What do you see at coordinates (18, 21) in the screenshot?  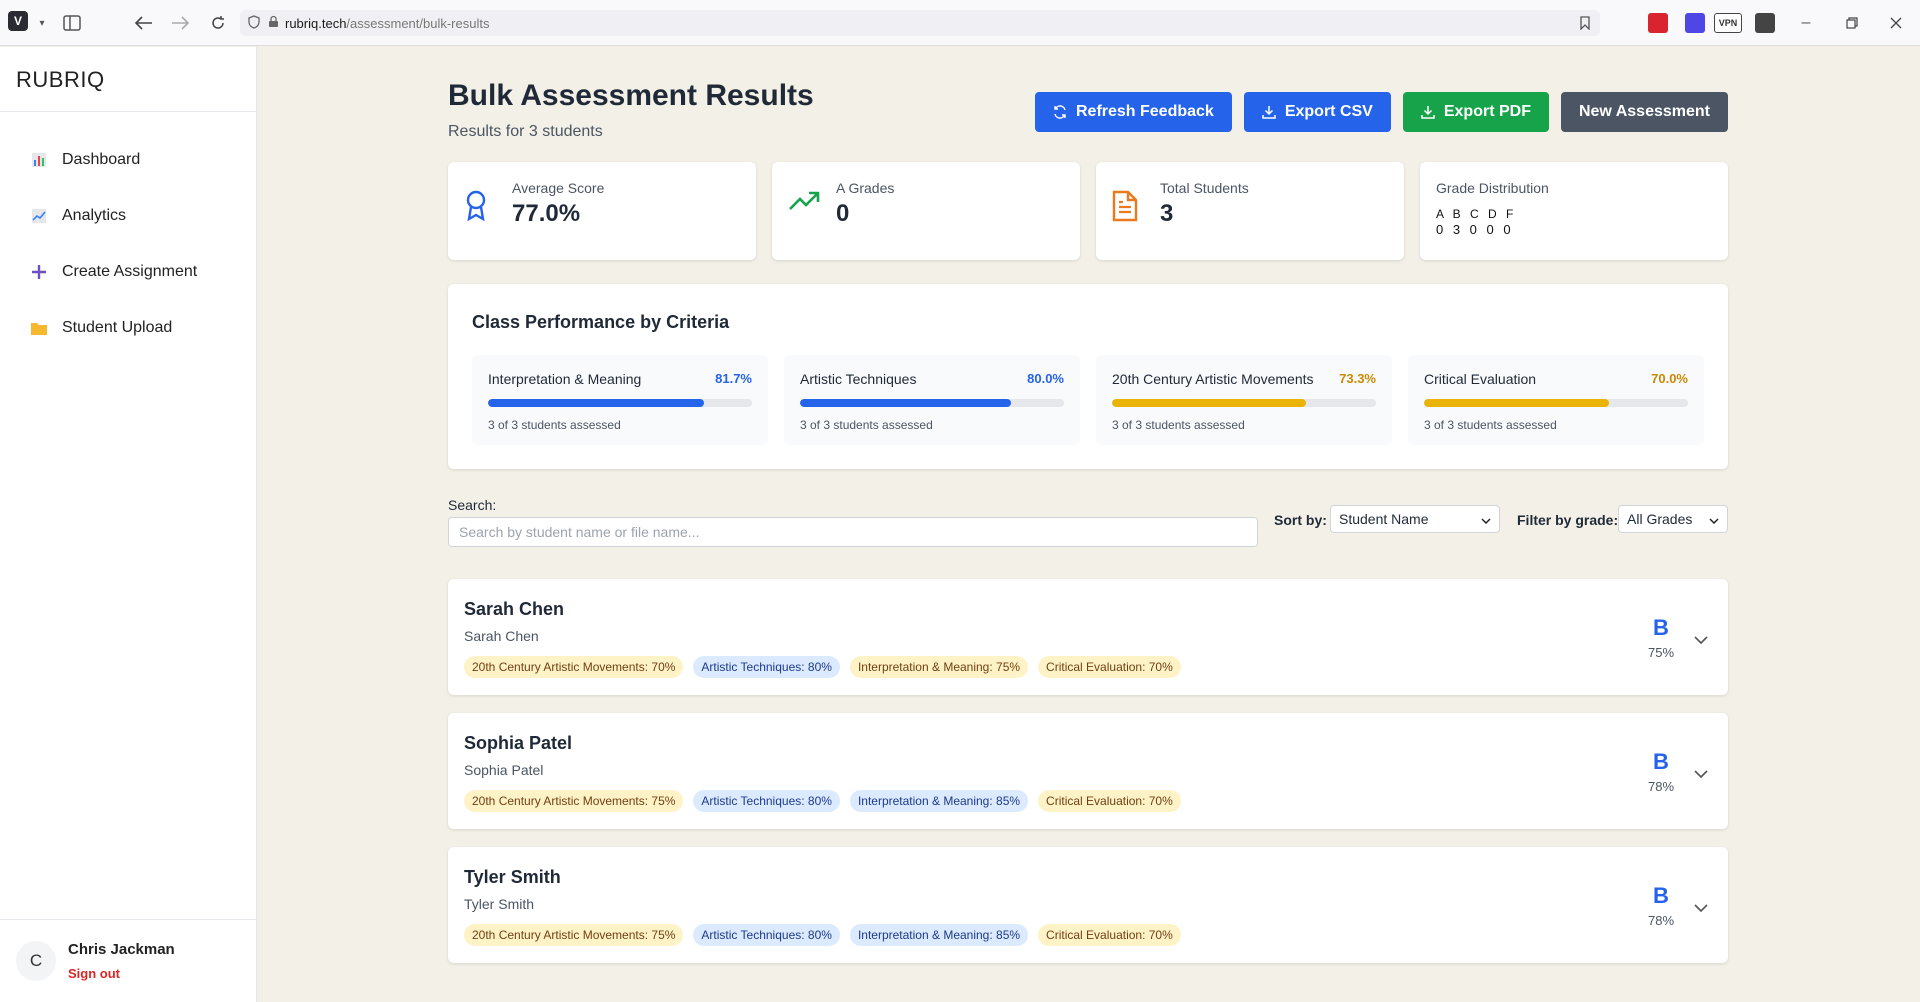 I see `browser-logo-icon: V` at bounding box center [18, 21].